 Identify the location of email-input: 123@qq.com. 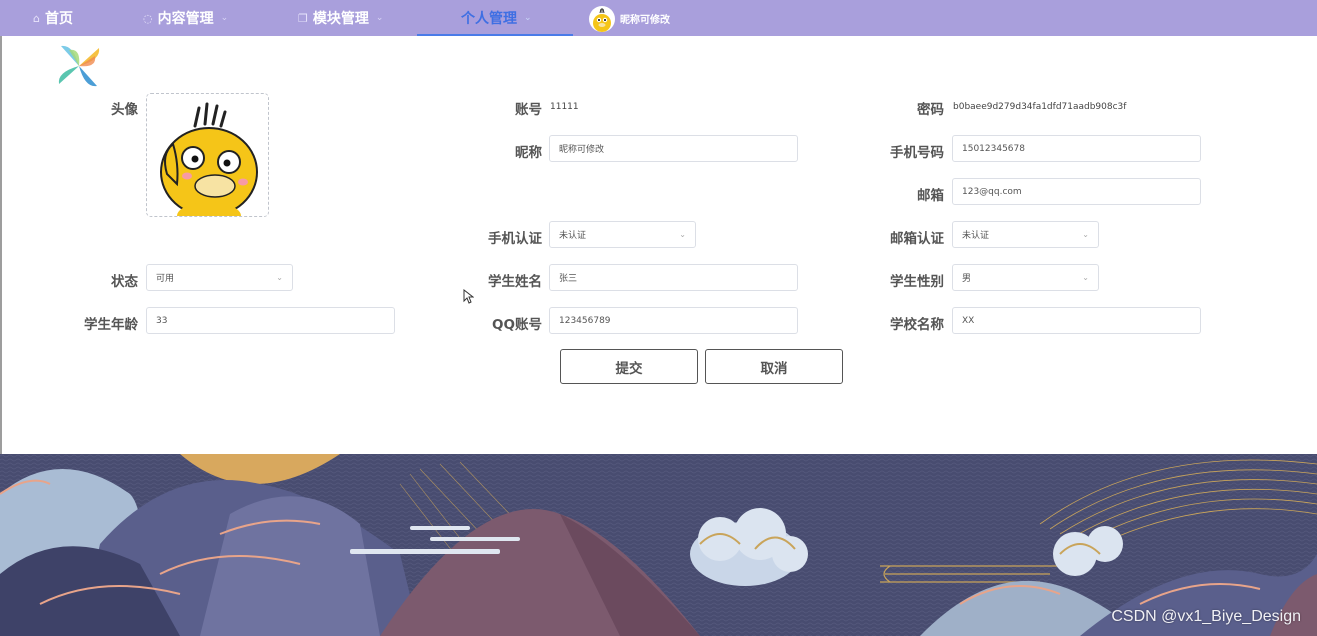
(1076, 191).